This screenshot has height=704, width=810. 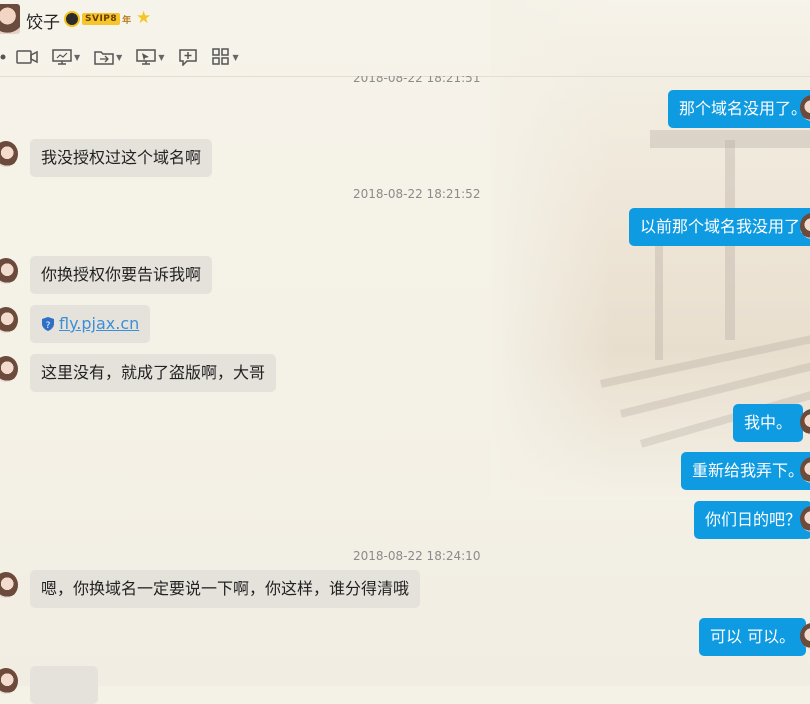 I want to click on message-timestamp: 2018-08-22 18:21:52, so click(x=417, y=194).